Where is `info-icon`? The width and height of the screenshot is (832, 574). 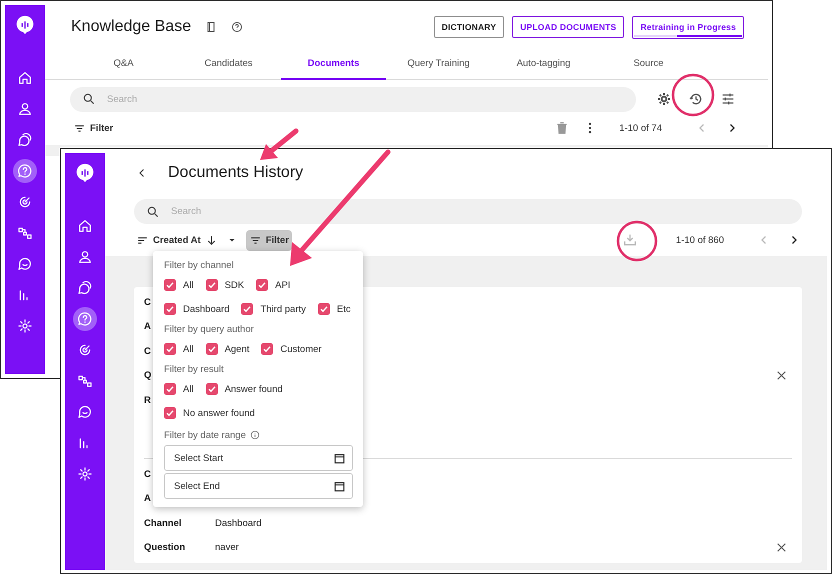 info-icon is located at coordinates (255, 435).